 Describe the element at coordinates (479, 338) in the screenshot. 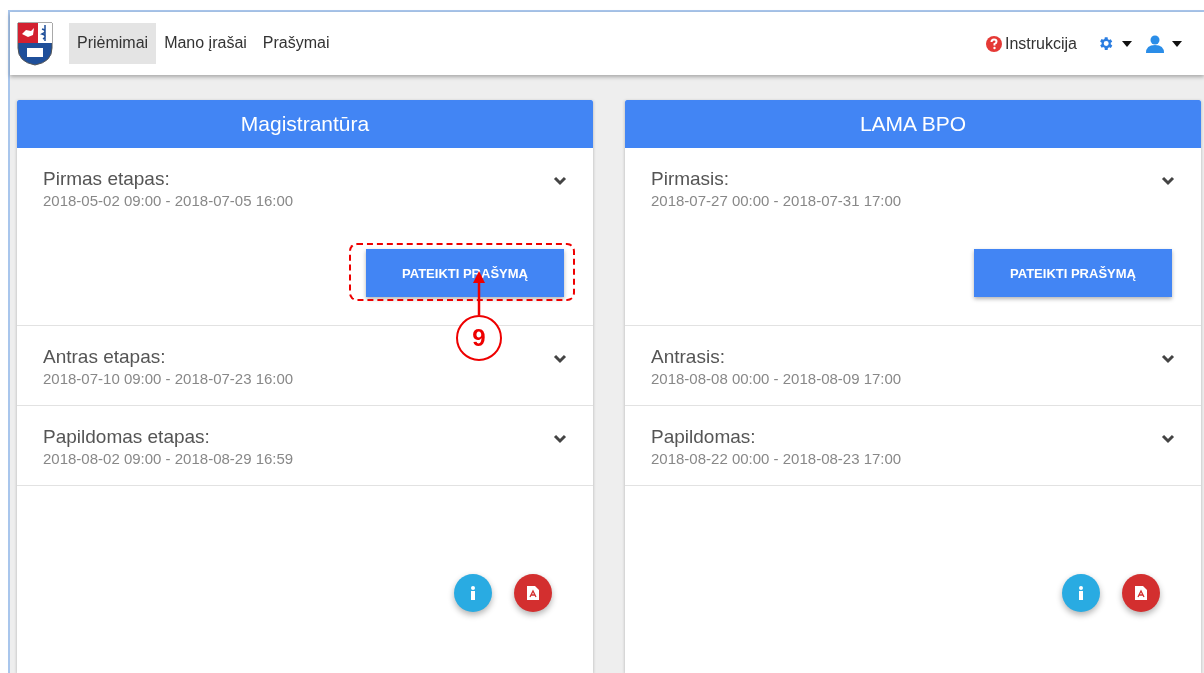

I see `step-number: 9` at that location.